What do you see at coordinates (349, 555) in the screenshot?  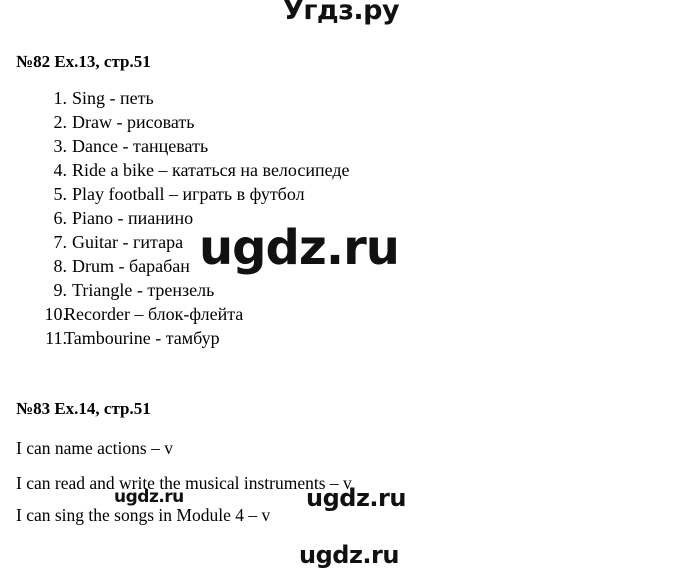 I see `watermark-bottom: ugdz.ru` at bounding box center [349, 555].